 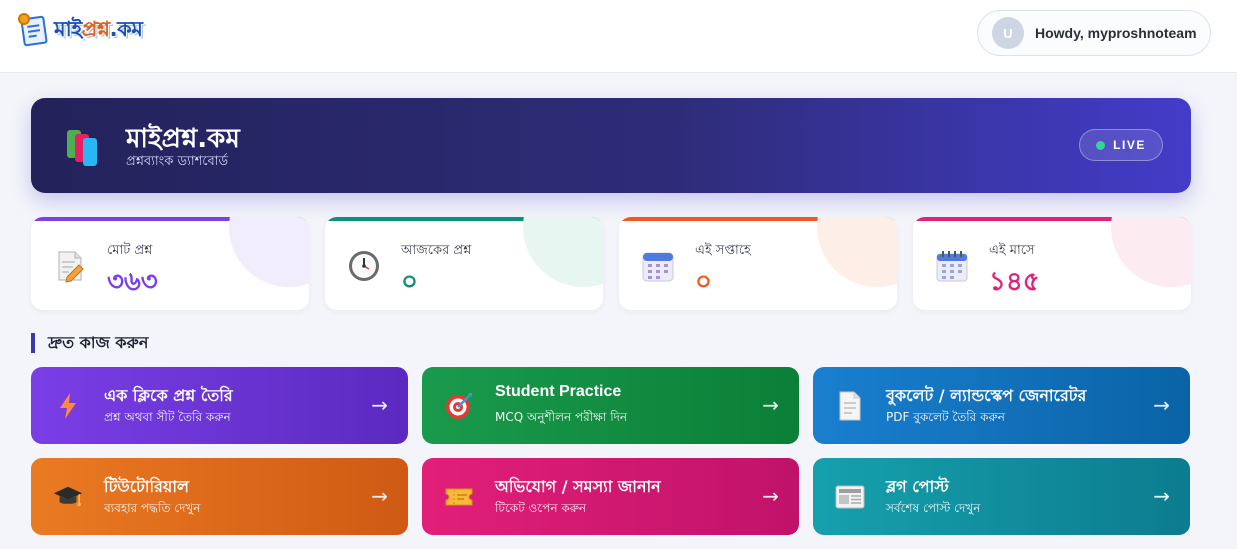 I want to click on lightning-icon, so click(x=68, y=406).